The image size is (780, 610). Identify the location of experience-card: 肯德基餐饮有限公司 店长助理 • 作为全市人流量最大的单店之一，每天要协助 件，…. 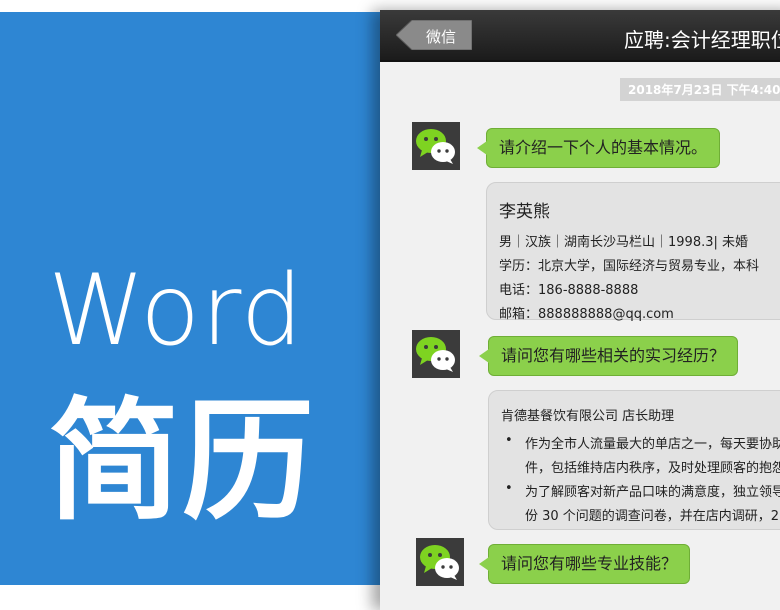
(634, 460).